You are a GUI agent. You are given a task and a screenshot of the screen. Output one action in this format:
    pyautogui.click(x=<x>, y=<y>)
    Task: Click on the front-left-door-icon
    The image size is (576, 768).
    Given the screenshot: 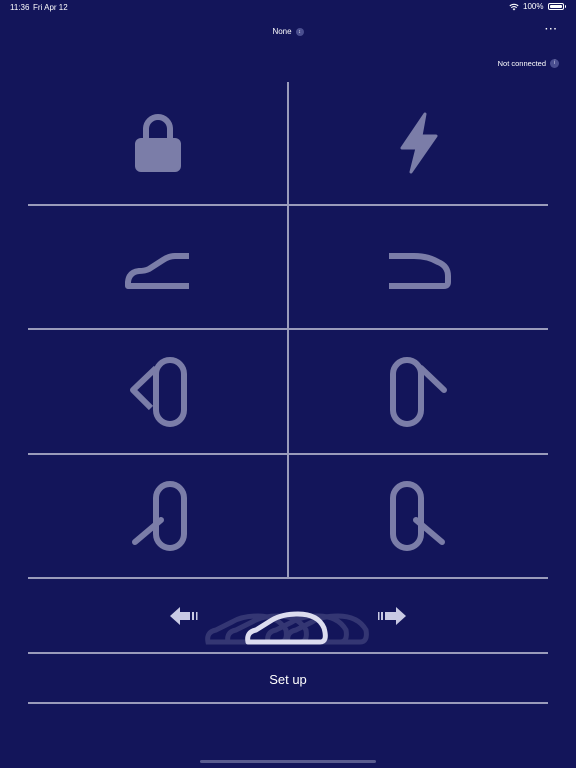 What is the action you would take?
    pyautogui.click(x=158, y=391)
    